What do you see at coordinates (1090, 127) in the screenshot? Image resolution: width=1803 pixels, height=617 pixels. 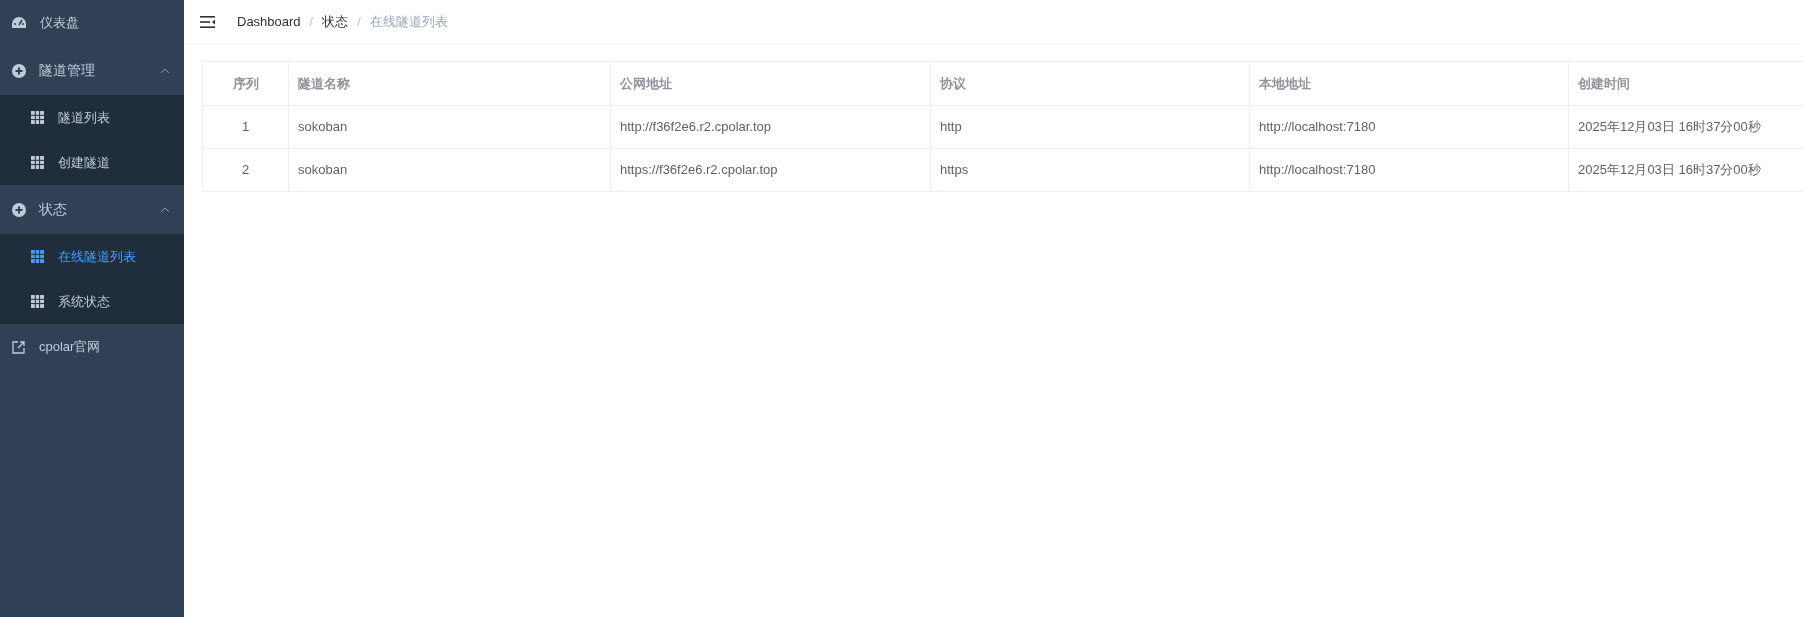 I see `table-cell: http` at bounding box center [1090, 127].